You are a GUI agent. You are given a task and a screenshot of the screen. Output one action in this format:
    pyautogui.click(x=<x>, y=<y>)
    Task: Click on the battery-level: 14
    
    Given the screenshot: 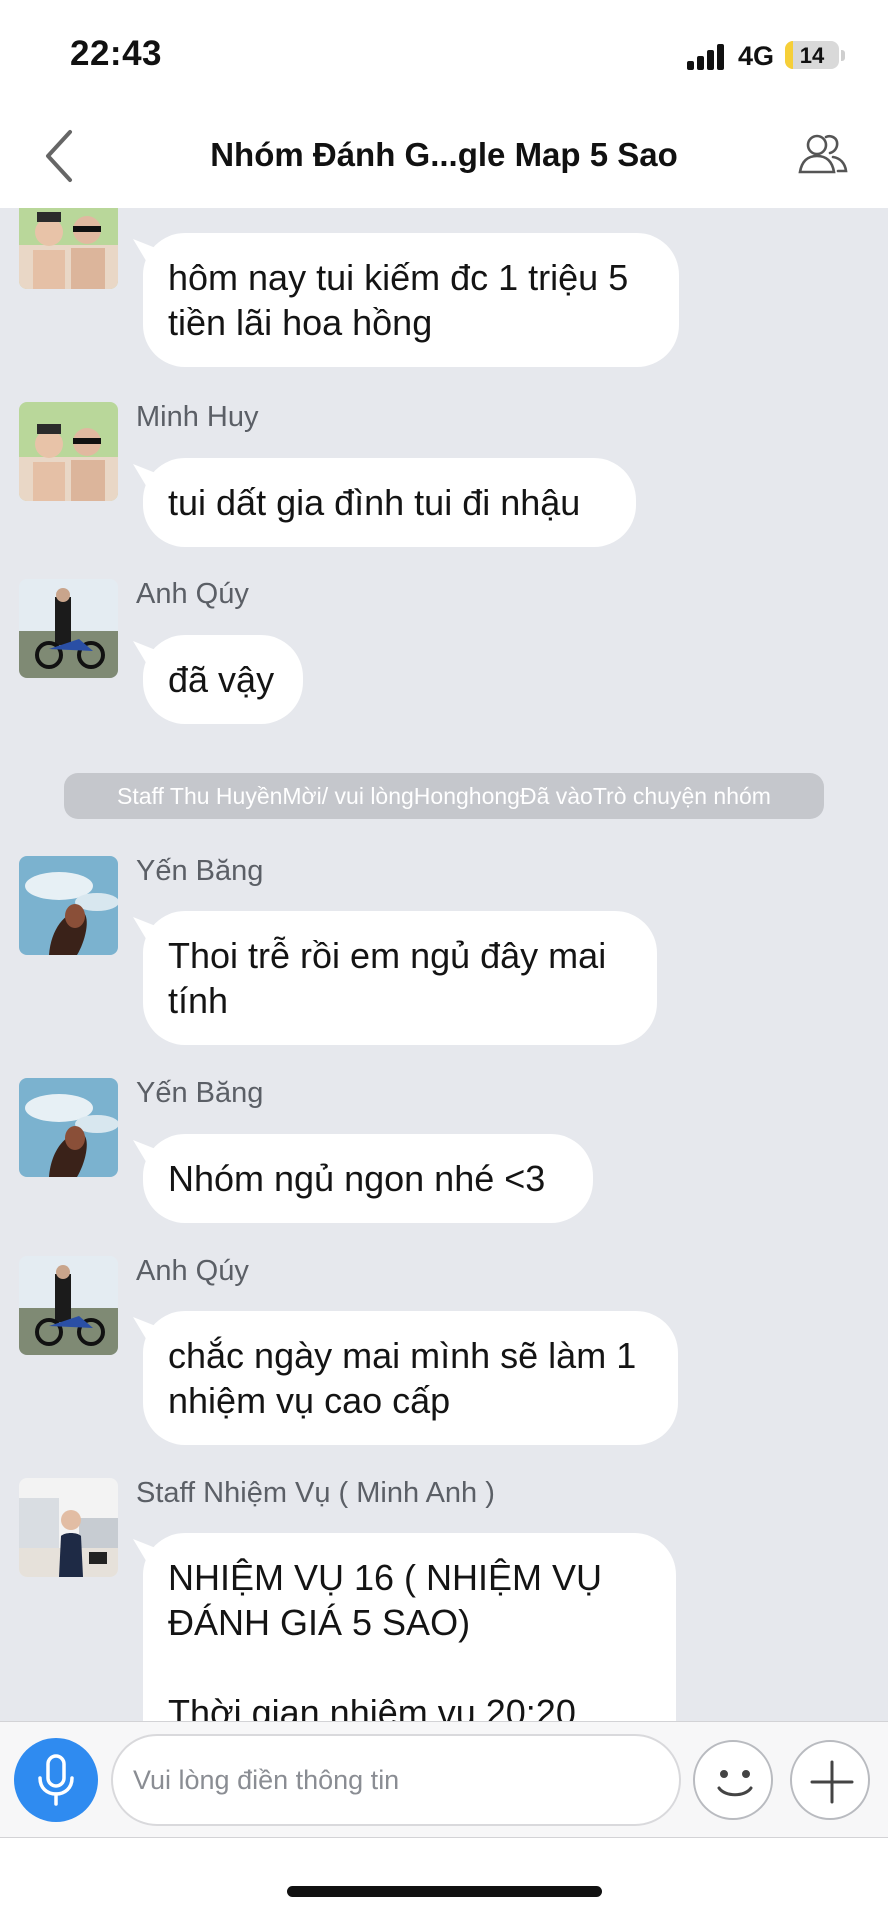 What is the action you would take?
    pyautogui.click(x=812, y=55)
    